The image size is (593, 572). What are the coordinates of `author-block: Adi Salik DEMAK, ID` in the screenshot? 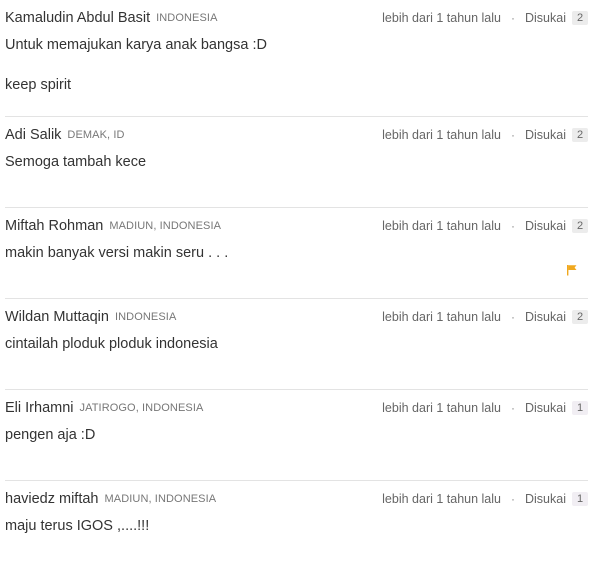 It's located at (65, 135).